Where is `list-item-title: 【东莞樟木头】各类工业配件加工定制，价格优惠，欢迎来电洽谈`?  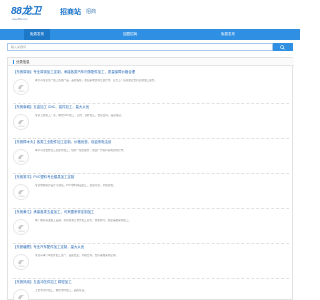
list-item-title: 【东莞樟木头】各类工业配件加工定制，价格优惠，欢迎来电洽谈 is located at coordinates (151, 142).